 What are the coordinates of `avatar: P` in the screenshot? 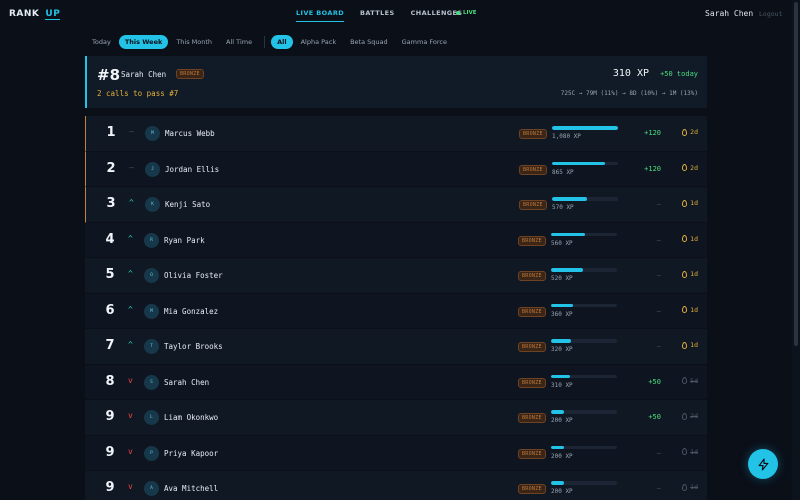 It's located at (151, 453).